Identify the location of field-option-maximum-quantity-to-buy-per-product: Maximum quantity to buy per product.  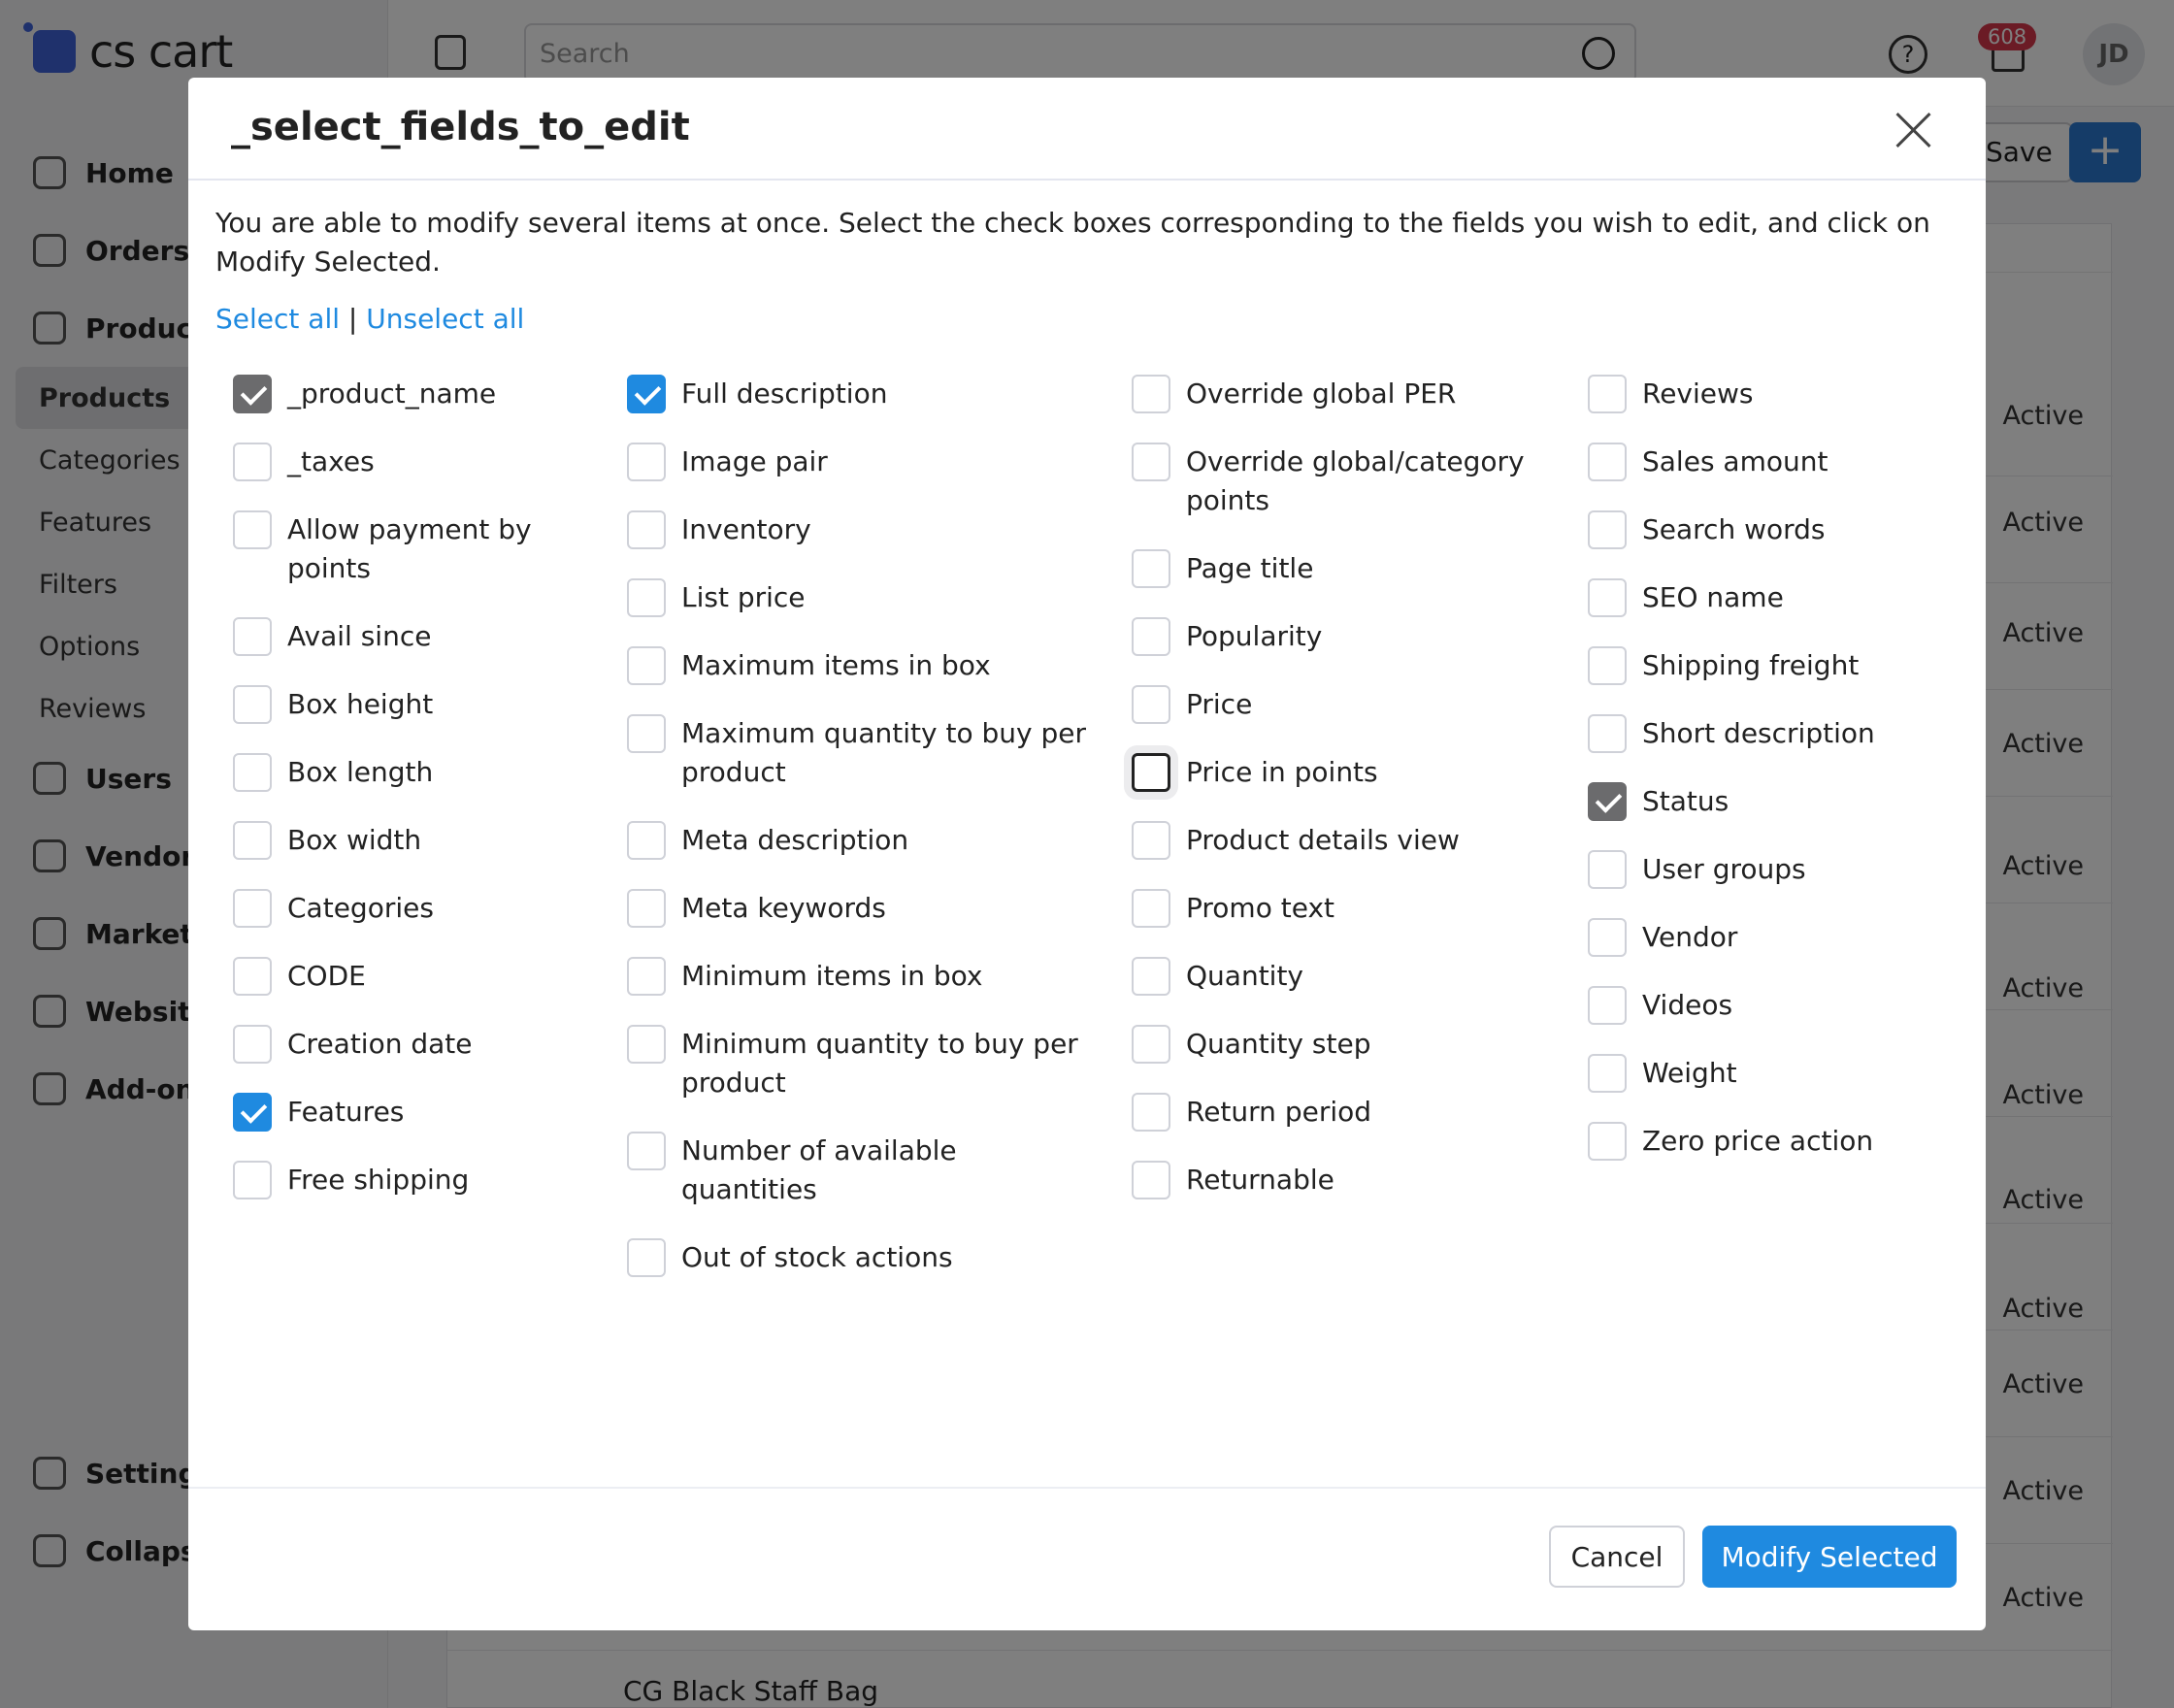
(860, 753).